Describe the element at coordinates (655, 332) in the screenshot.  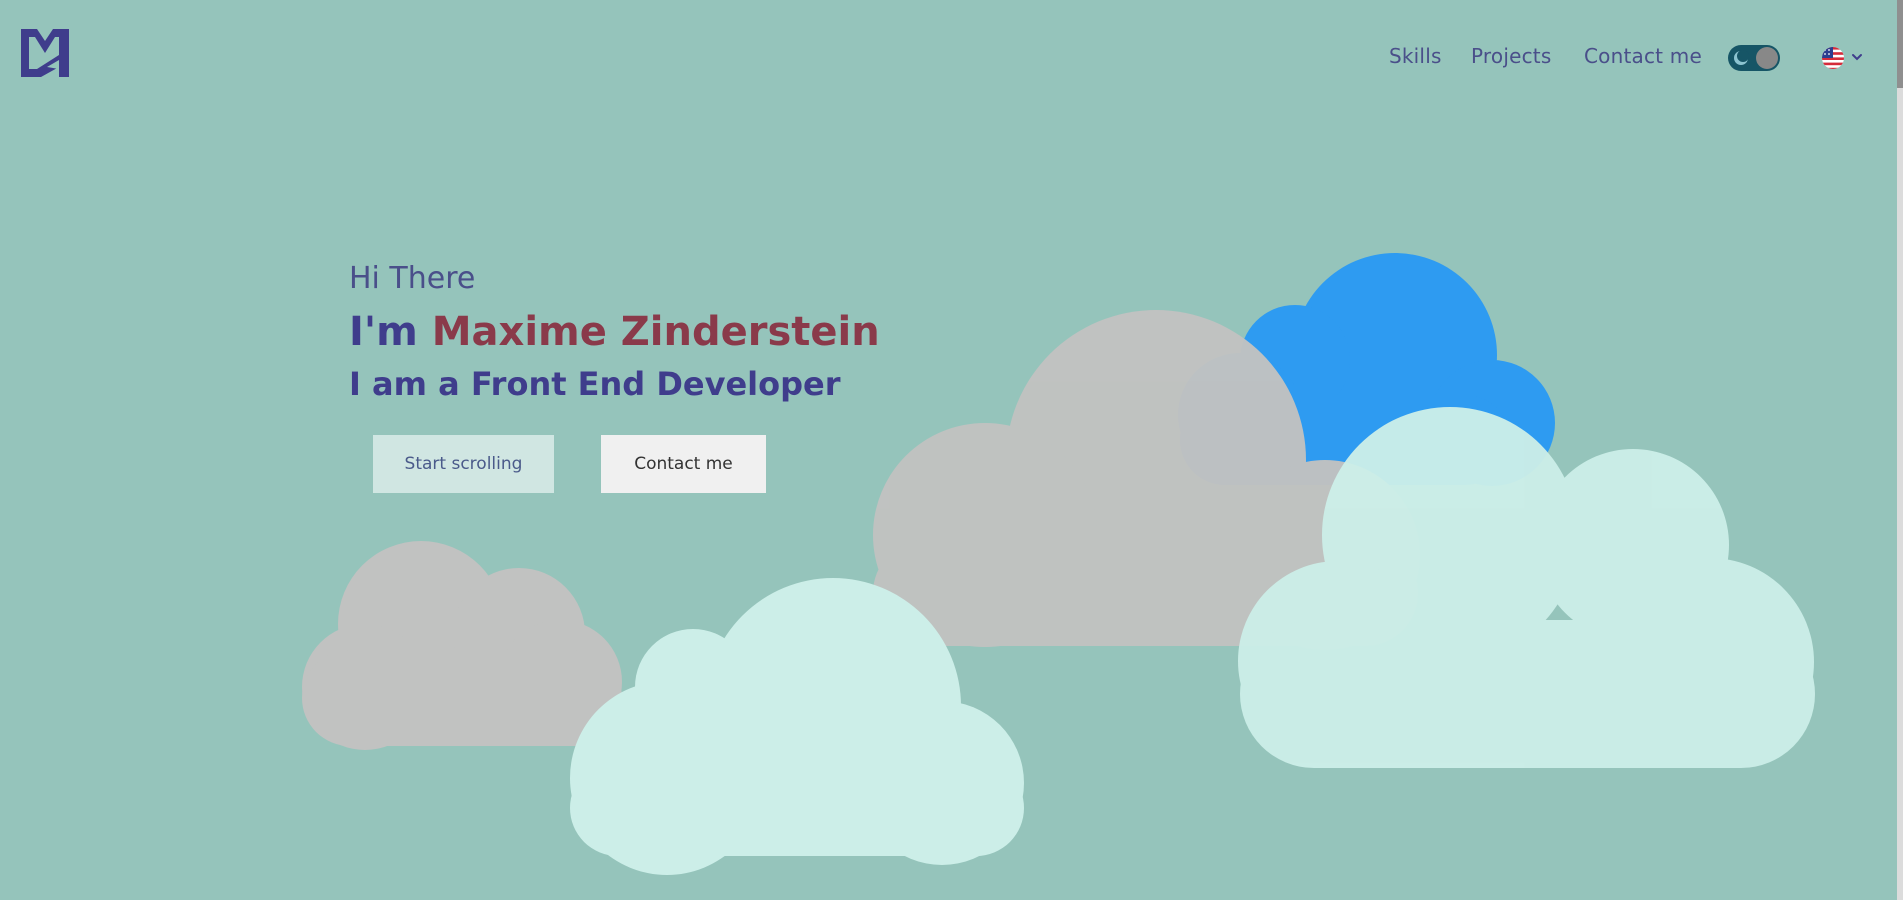
I see `hero-name: Maxime Zinderstein` at that location.